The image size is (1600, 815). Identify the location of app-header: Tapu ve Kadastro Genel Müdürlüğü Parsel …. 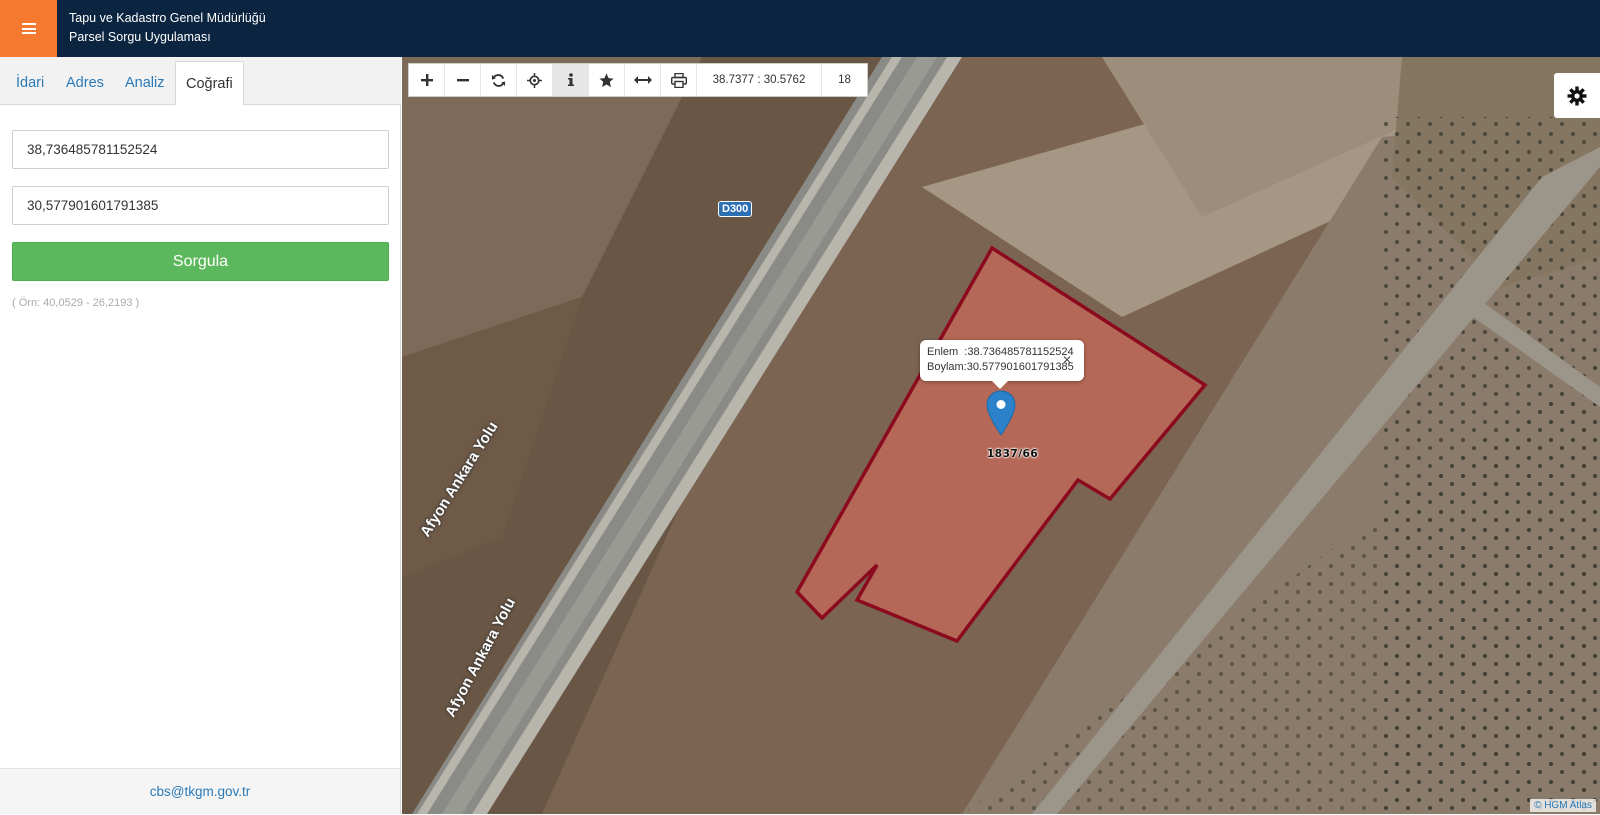
(800, 28).